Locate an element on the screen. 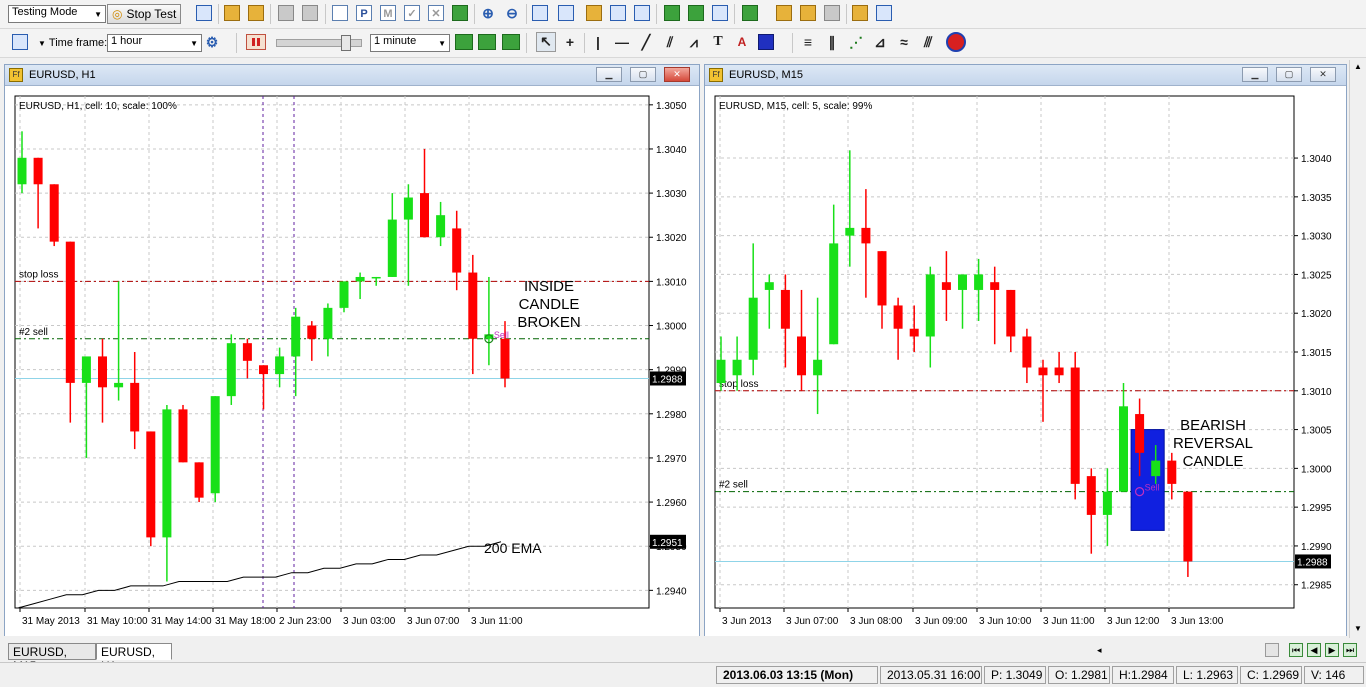 The width and height of the screenshot is (1366, 687). fan-icon: ⋰ is located at coordinates (856, 42).